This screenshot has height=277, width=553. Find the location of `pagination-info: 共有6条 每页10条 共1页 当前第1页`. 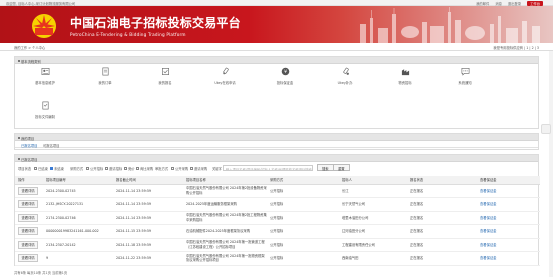

pagination-info: 共有6条 每页10条 共1页 当前第1页 is located at coordinates (41, 273).